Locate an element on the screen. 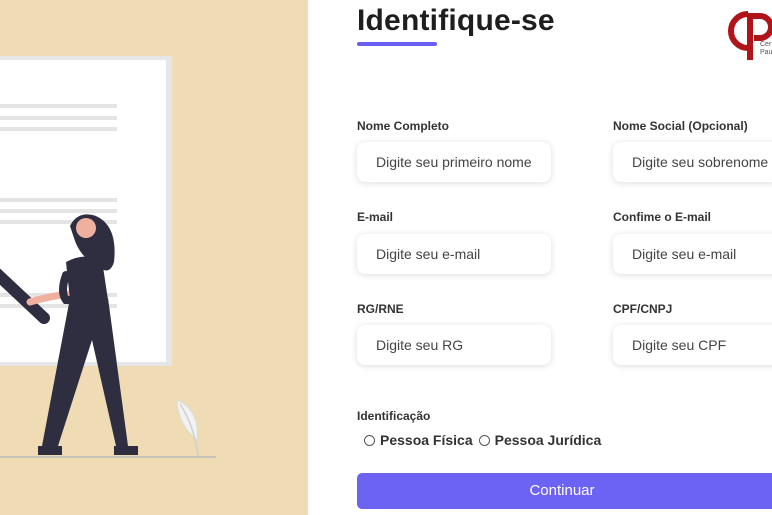 The image size is (772, 515). confirm-email-input is located at coordinates (692, 254).